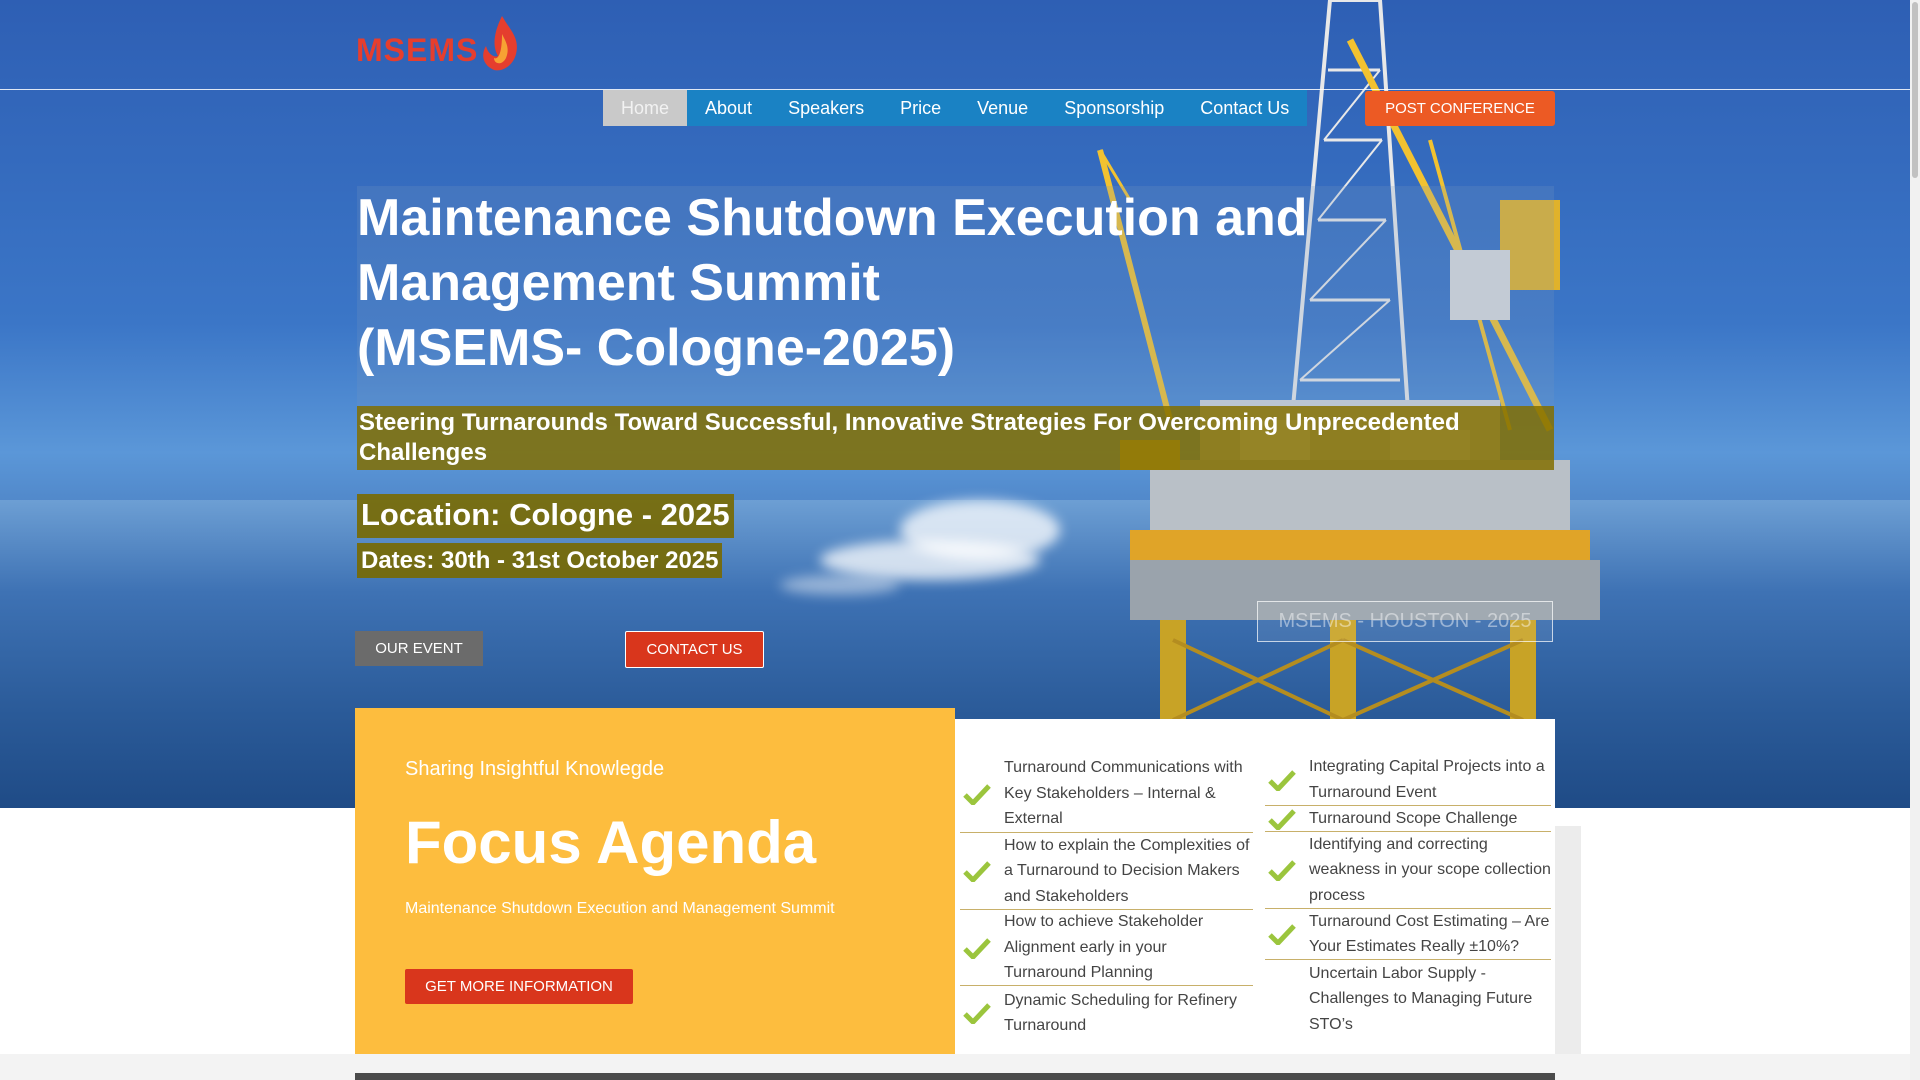 The image size is (1920, 1080). Describe the element at coordinates (1002, 108) in the screenshot. I see `nav-venue: Venue` at that location.